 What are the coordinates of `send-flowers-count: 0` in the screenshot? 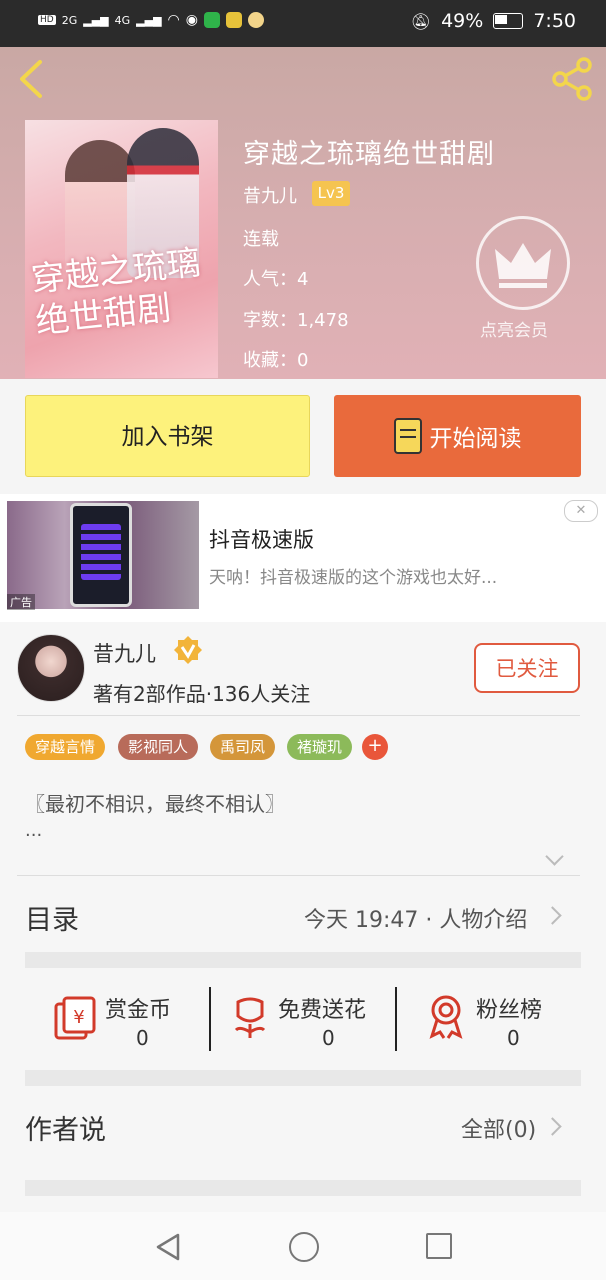 It's located at (328, 1038).